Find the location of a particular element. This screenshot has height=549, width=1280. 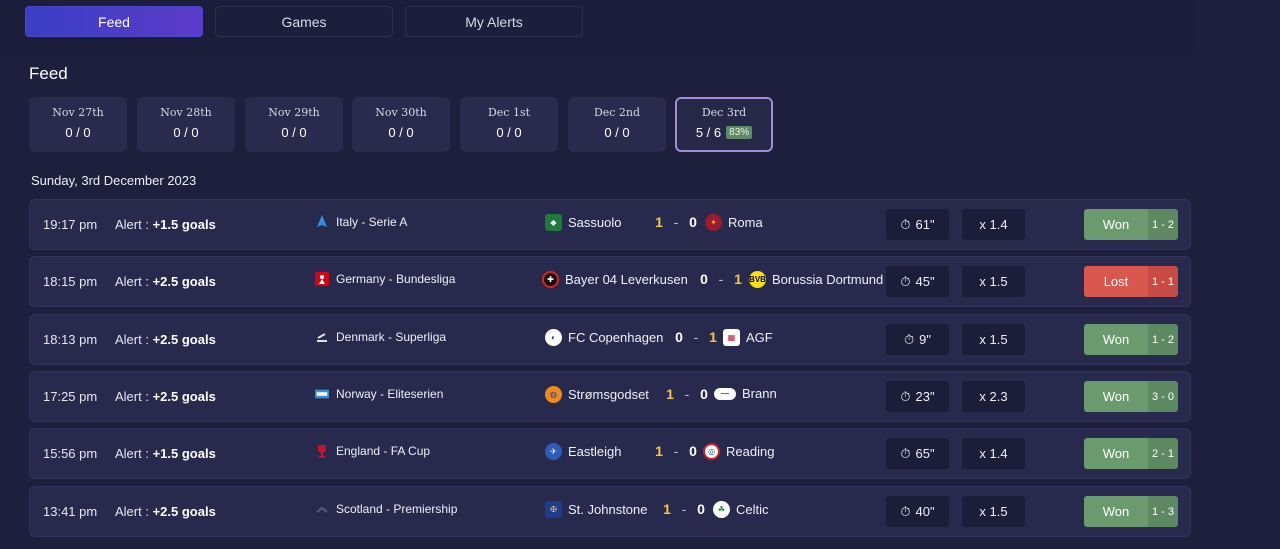

reading-crest-icon: ◎ is located at coordinates (711, 451).